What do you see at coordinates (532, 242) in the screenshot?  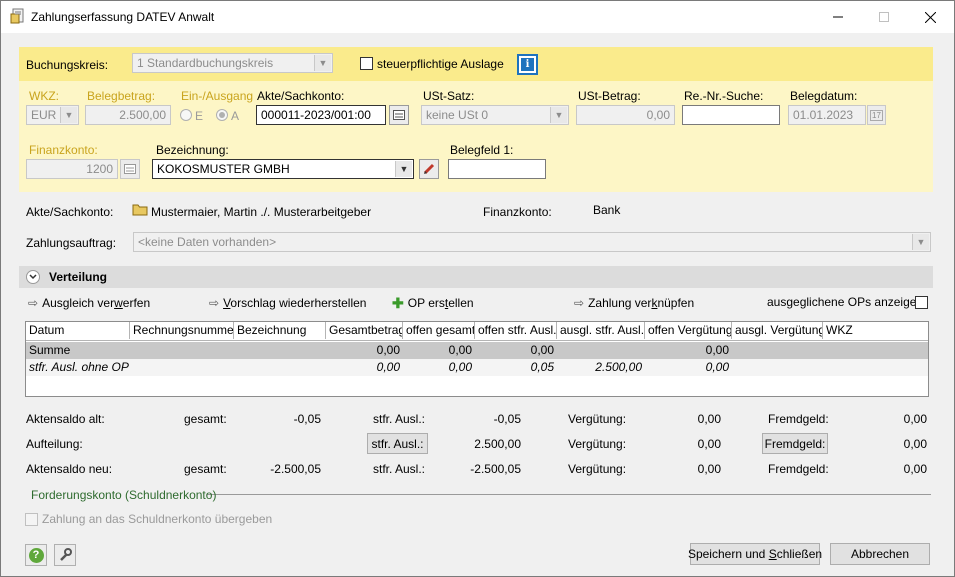 I see `zahlungsauftrag-select: <keine Daten vorhanden> ▼` at bounding box center [532, 242].